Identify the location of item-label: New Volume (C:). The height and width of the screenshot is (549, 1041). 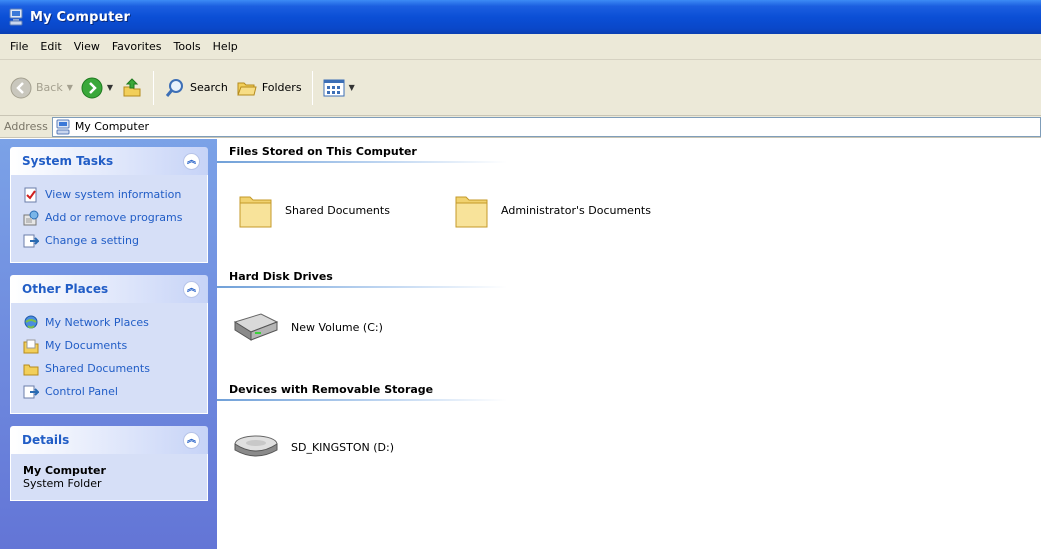
(337, 327).